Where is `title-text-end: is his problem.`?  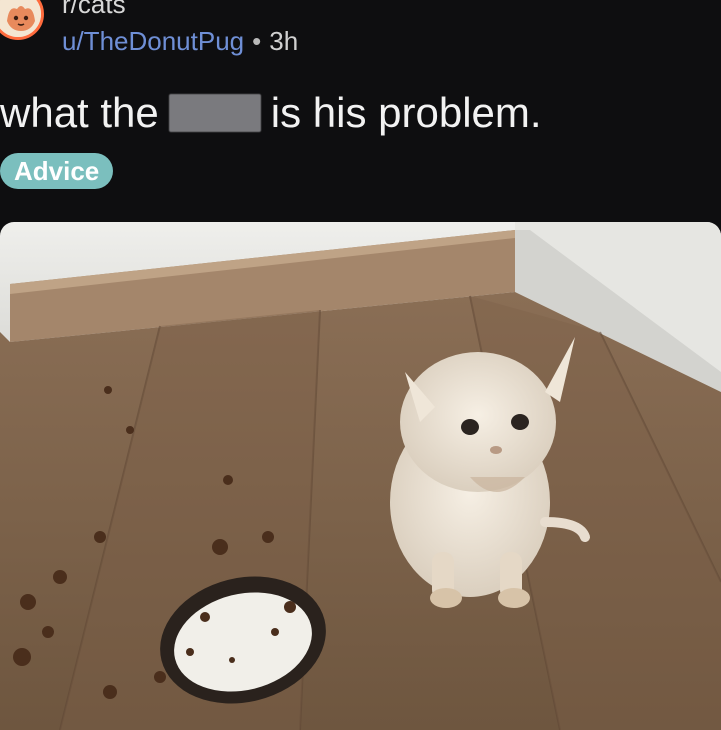 title-text-end: is his problem. is located at coordinates (406, 112).